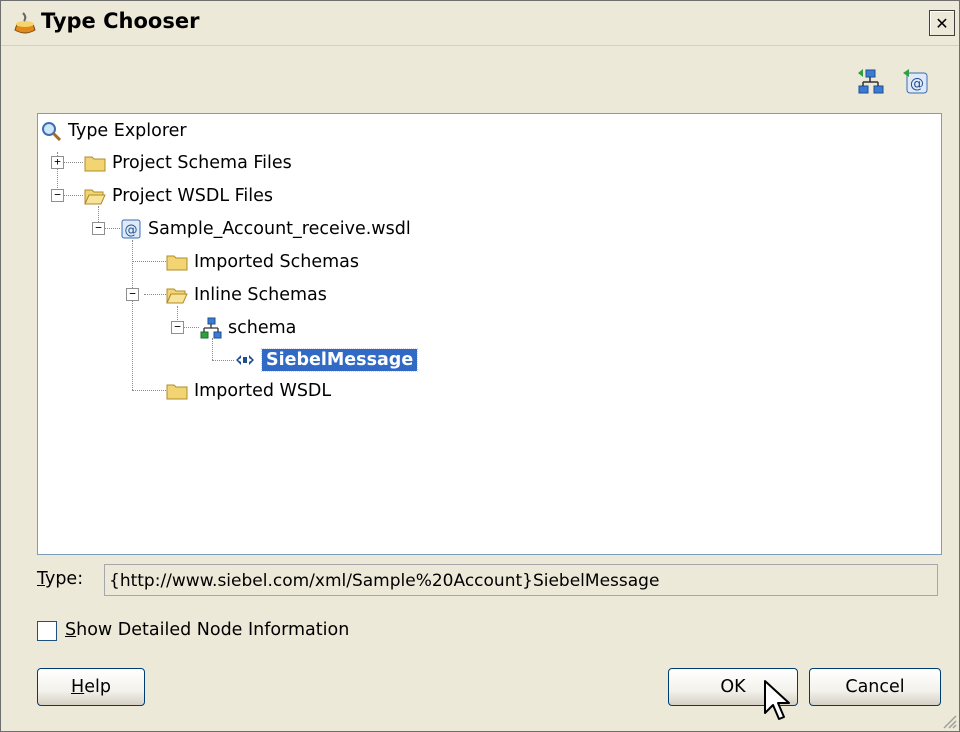 The width and height of the screenshot is (960, 732). What do you see at coordinates (871, 82) in the screenshot?
I see `import-schema-icon` at bounding box center [871, 82].